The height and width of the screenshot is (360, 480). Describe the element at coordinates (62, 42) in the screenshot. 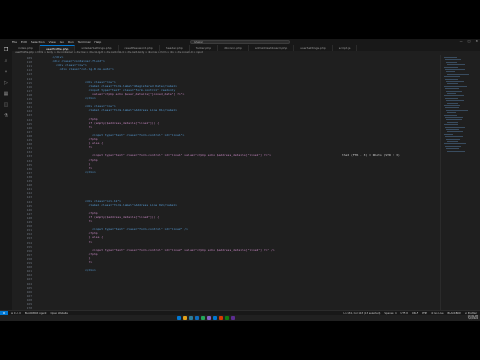

I see `menu-go: Go` at that location.